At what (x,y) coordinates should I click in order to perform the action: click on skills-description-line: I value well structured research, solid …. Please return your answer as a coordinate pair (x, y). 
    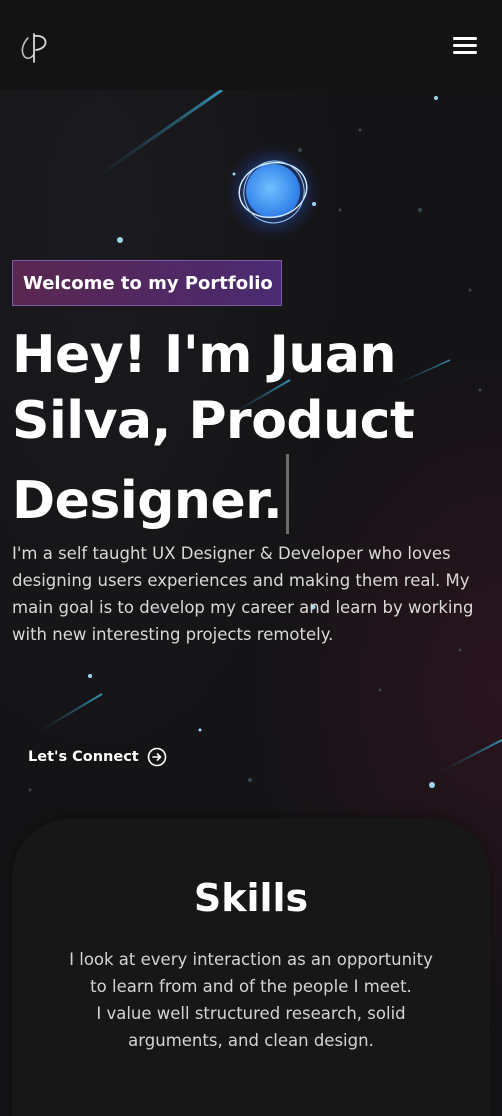
    Looking at the image, I should click on (251, 1027).